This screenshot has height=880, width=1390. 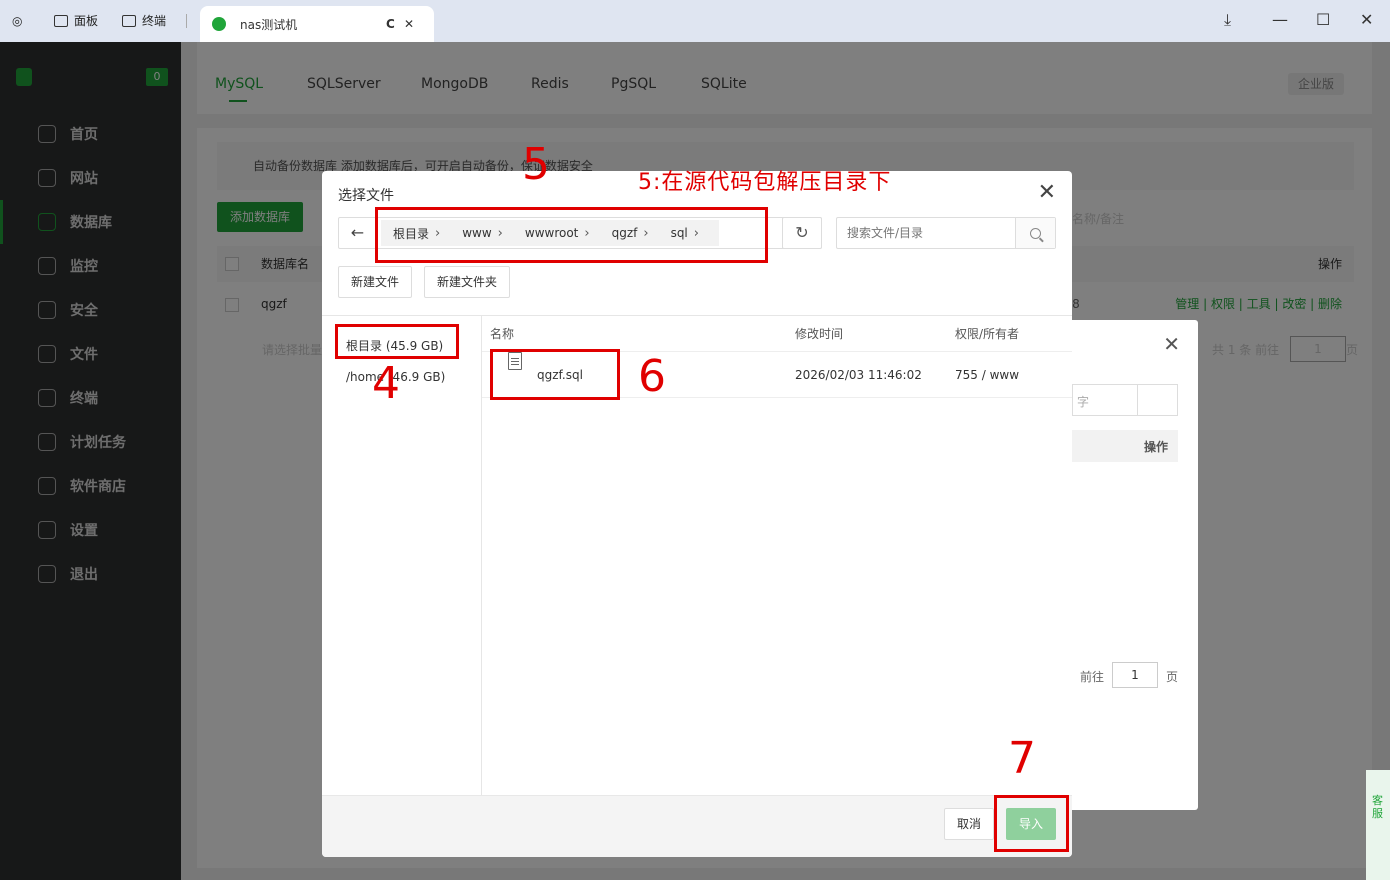 What do you see at coordinates (1125, 446) in the screenshot?
I see `dlg2-table-header: 操作` at bounding box center [1125, 446].